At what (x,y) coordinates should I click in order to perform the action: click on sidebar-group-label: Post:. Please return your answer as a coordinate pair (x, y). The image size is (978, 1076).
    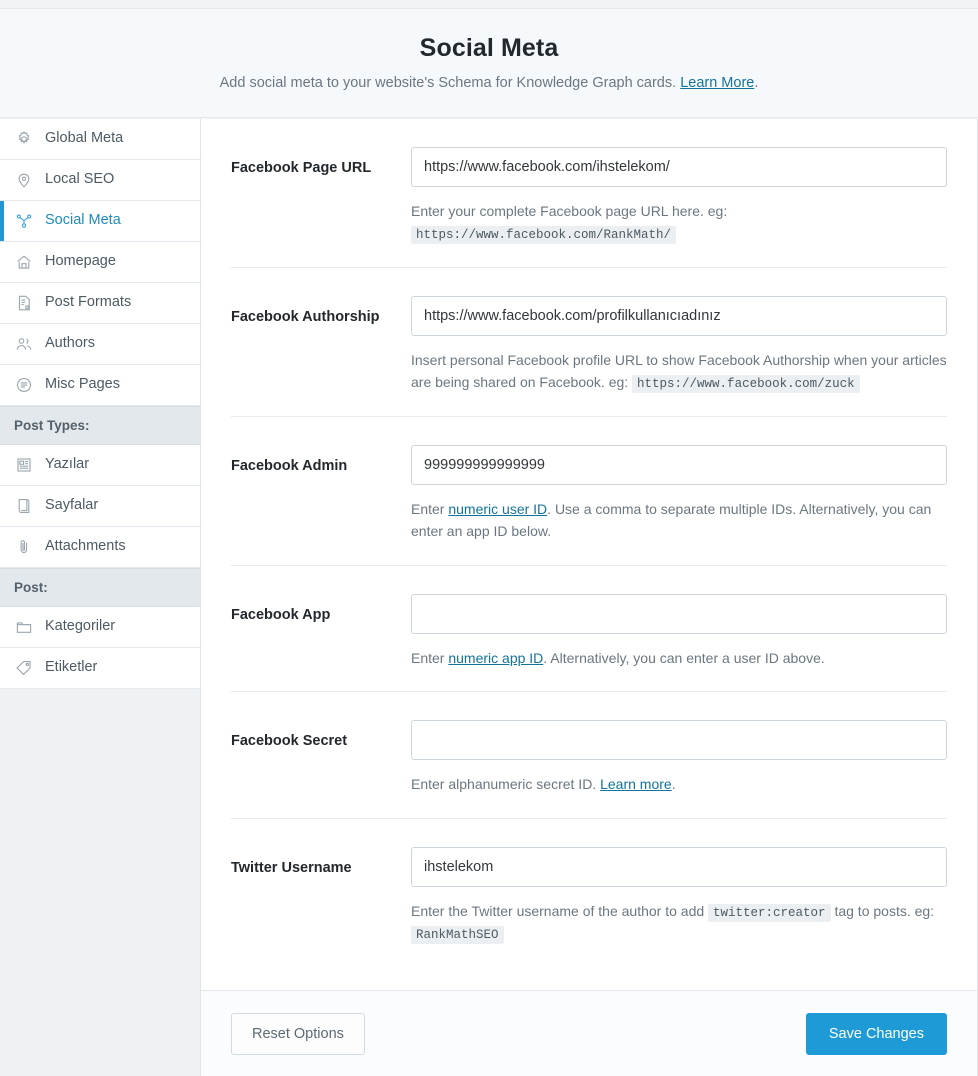
    Looking at the image, I should click on (31, 587).